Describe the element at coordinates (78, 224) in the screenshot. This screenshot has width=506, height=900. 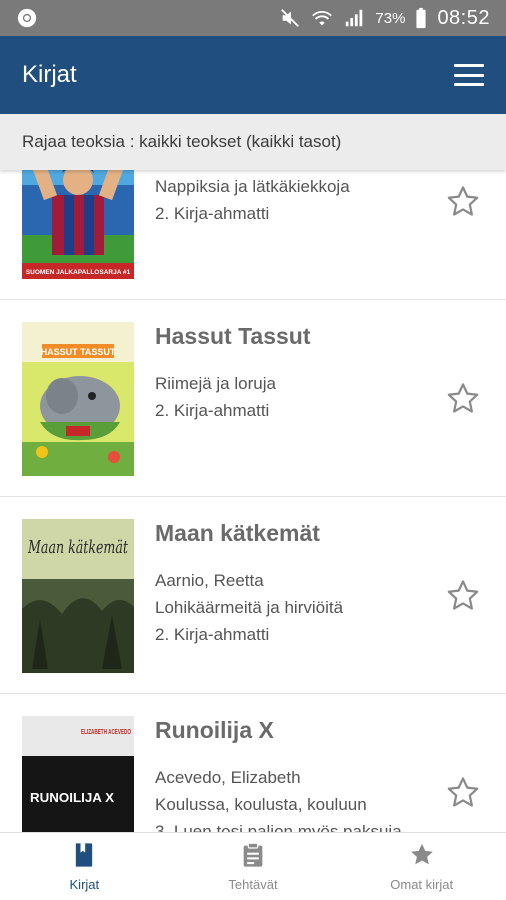
I see `book-cover: SUOMEN JALKAPALLOSARJA #1` at that location.